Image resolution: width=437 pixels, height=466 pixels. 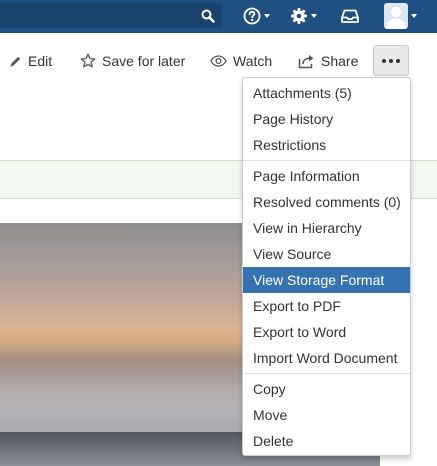 I want to click on menu-item-delete: Delete, so click(x=326, y=441).